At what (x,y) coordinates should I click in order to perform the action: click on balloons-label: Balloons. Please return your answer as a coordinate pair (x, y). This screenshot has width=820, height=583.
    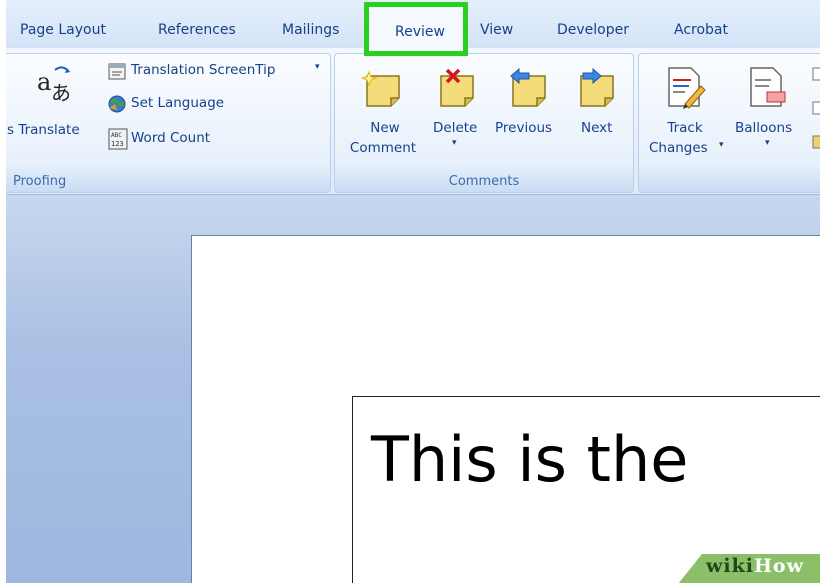
    Looking at the image, I should click on (764, 128).